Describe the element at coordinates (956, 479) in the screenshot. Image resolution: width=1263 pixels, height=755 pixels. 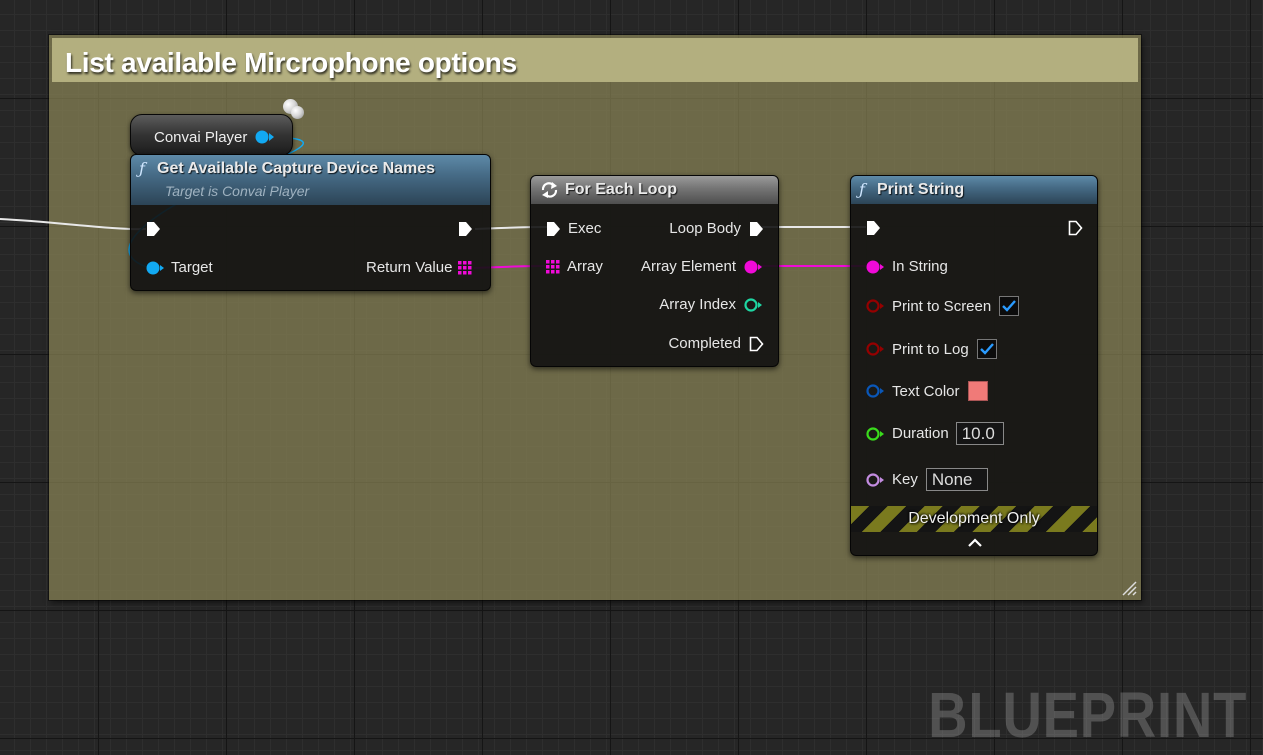
I see `key-input: None` at that location.